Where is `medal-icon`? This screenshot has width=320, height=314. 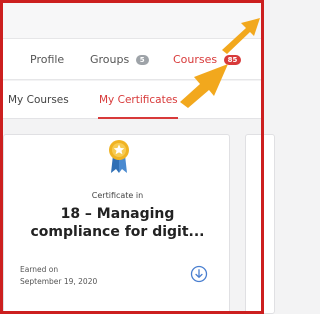
medal-icon is located at coordinates (119, 159).